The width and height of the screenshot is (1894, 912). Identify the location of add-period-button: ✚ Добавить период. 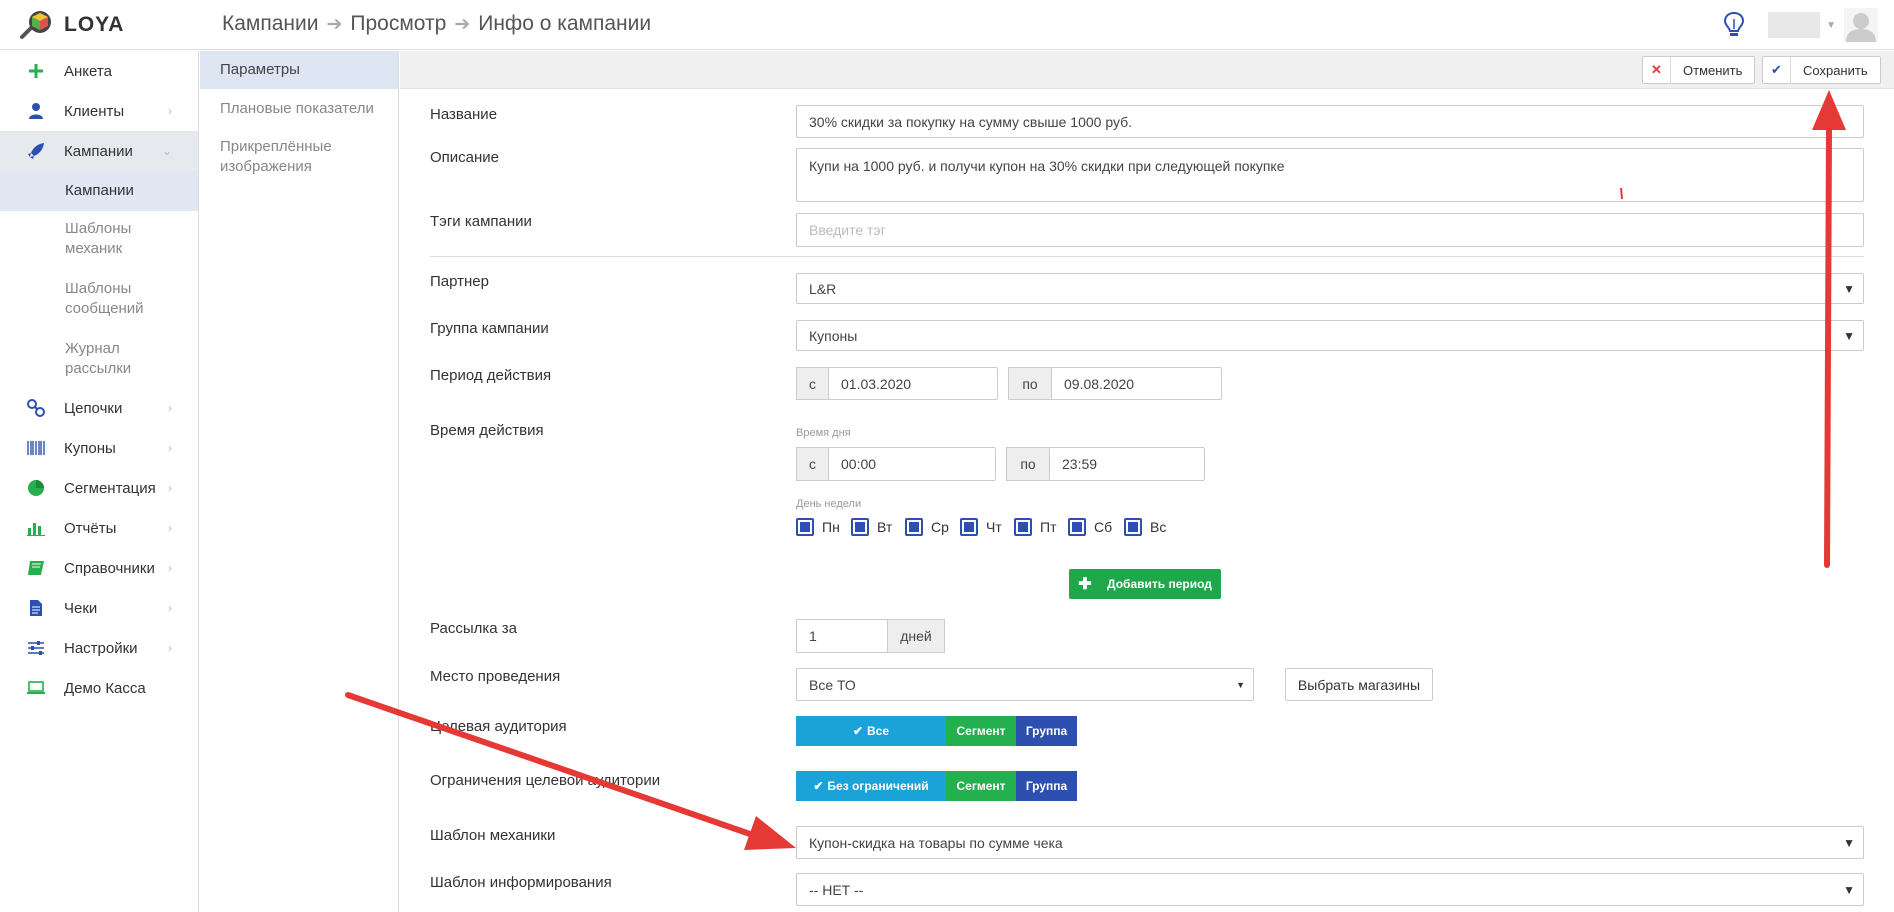
(1145, 584).